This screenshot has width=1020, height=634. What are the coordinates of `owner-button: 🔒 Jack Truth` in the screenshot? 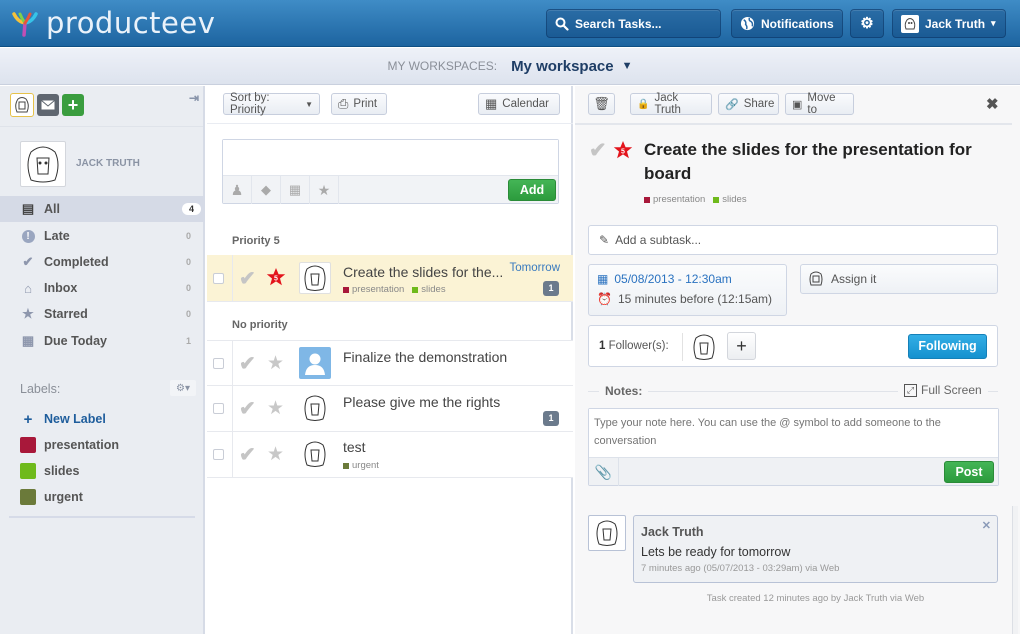 It's located at (671, 104).